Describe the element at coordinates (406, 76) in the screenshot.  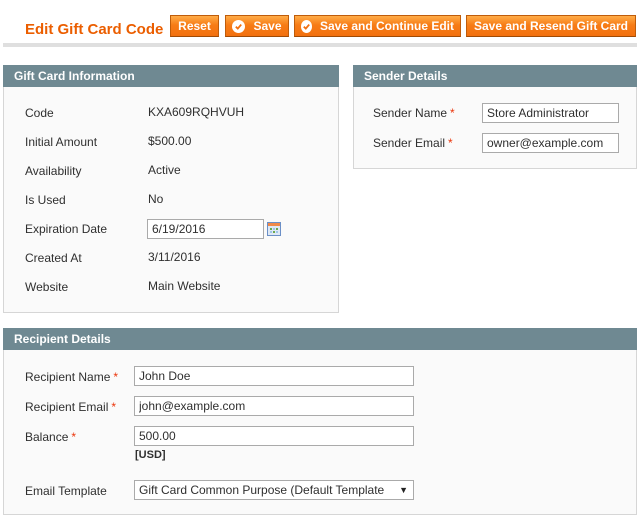
I see `sender-details-title: Sender Details` at that location.